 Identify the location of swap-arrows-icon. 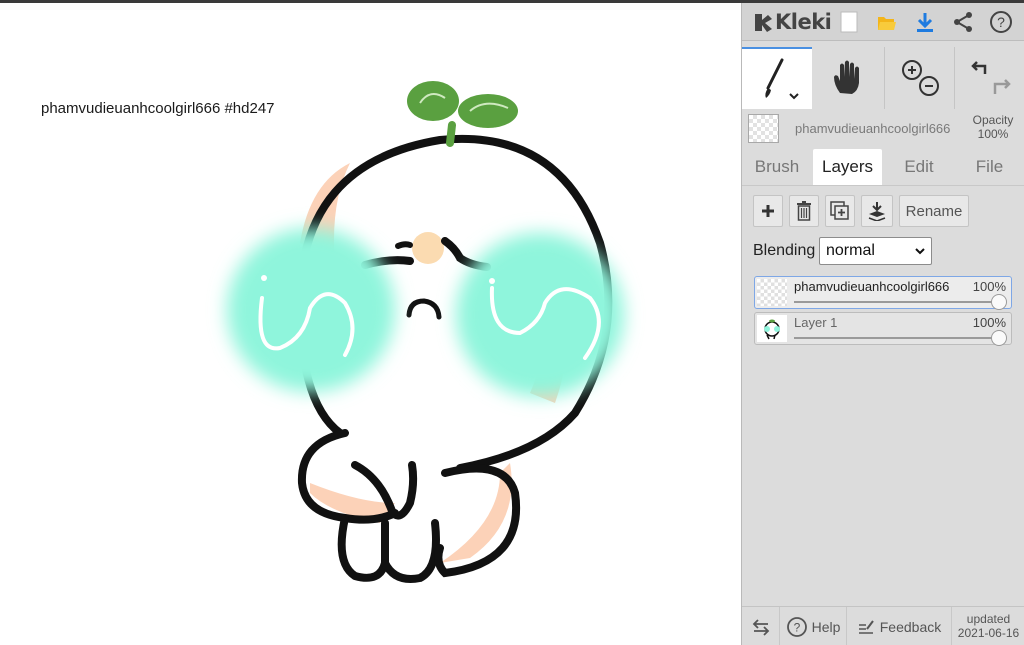
(760, 627).